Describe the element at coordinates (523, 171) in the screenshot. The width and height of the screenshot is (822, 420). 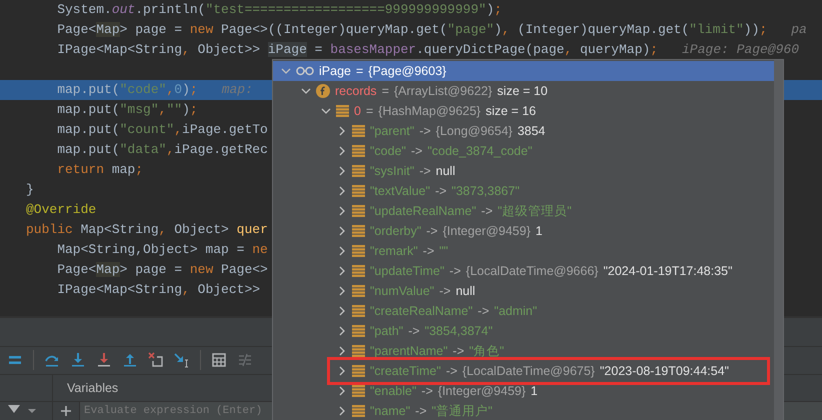
I see `tree-row: "sysInit" -> null` at that location.